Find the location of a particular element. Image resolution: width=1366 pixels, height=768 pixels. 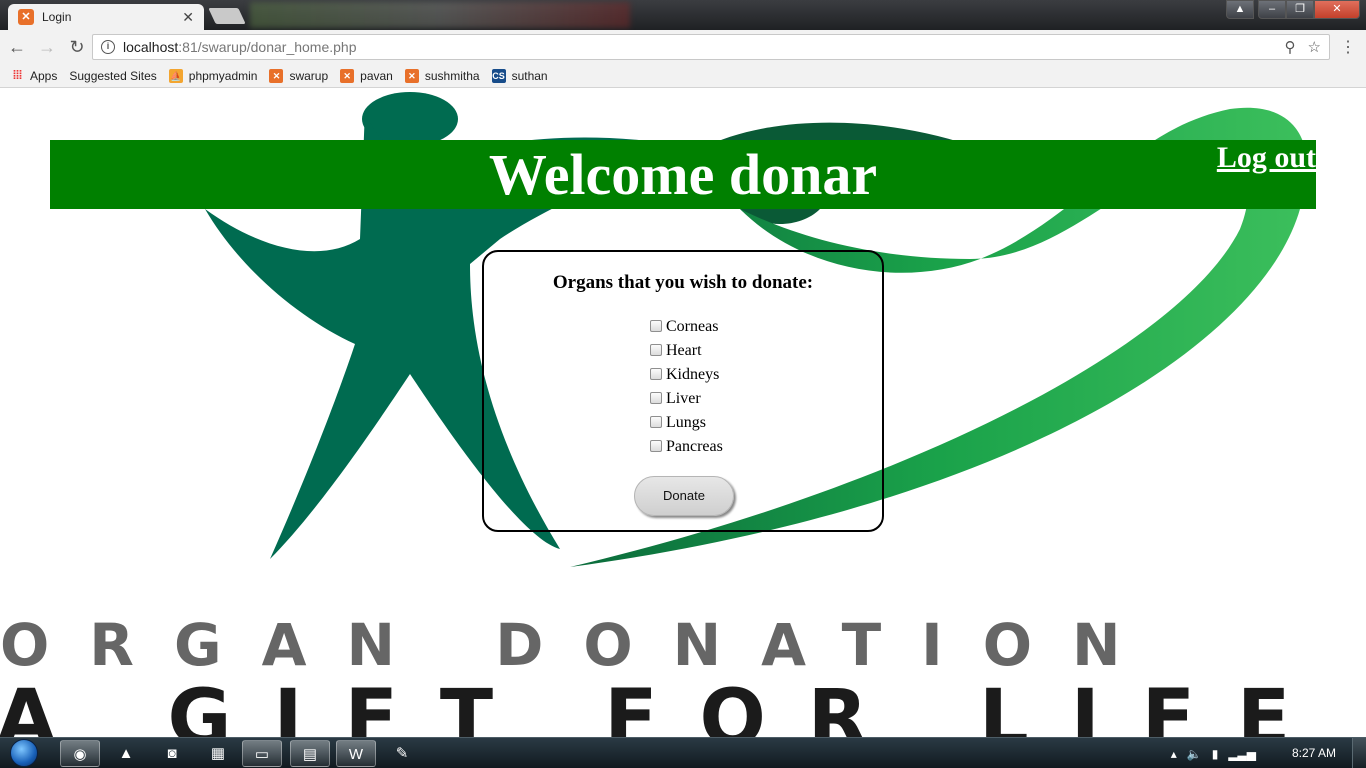

url-host: localhost is located at coordinates (151, 47).